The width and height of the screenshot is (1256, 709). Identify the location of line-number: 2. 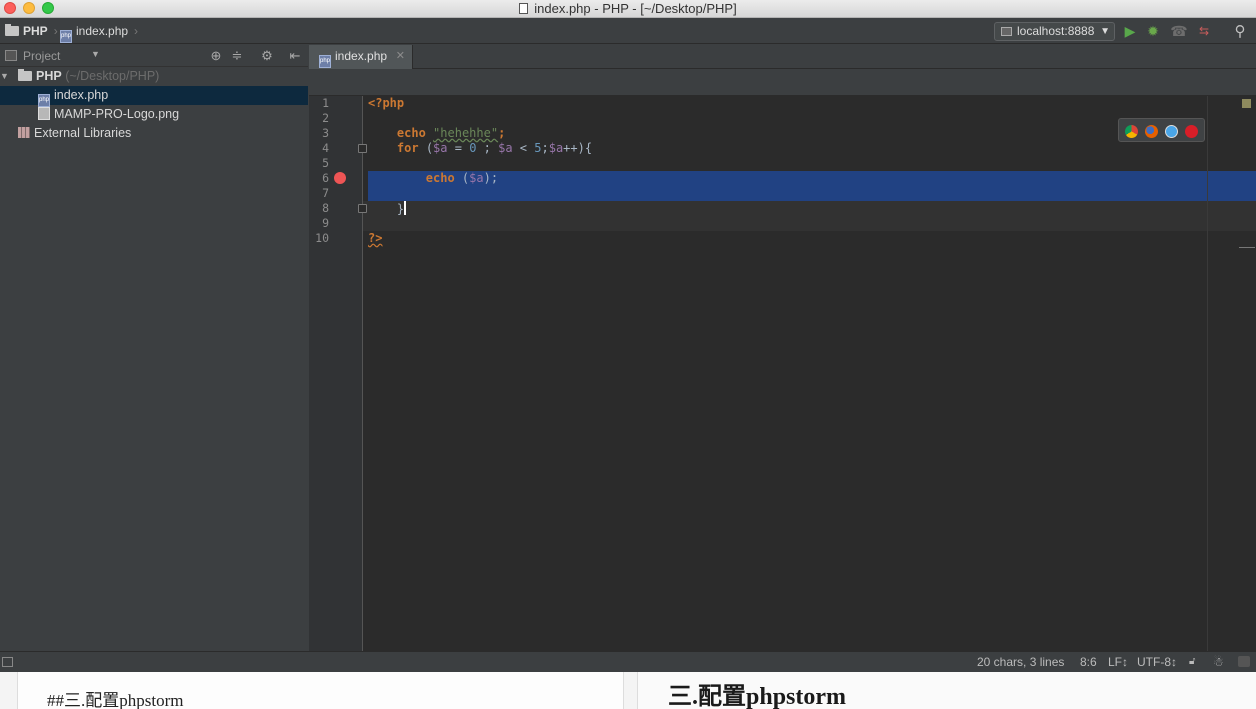
(325, 118).